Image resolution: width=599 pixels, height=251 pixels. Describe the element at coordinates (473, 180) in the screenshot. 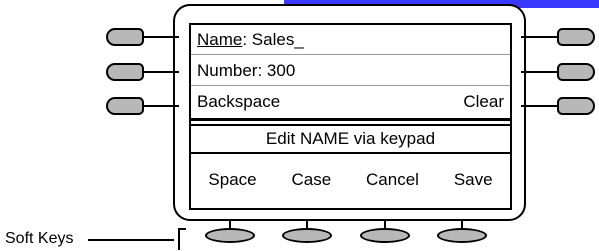

I see `softkey-label-save: Save` at that location.